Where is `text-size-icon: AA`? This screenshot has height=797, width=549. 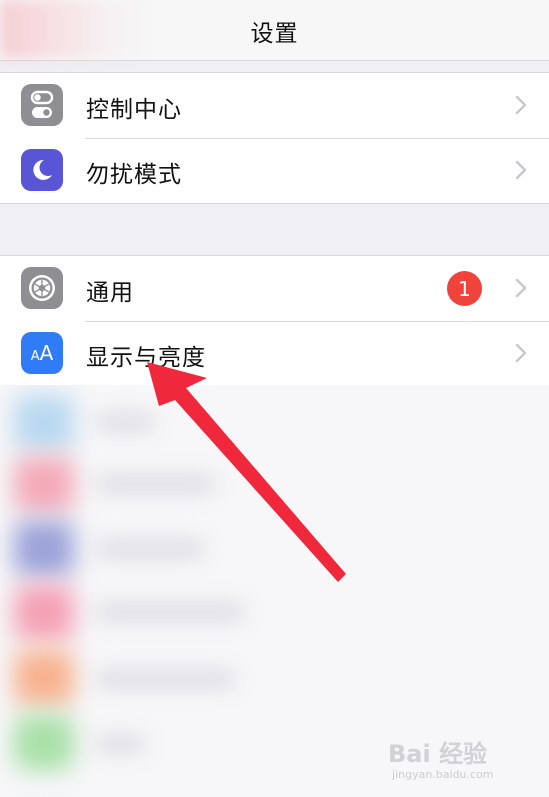 text-size-icon: AA is located at coordinates (42, 353).